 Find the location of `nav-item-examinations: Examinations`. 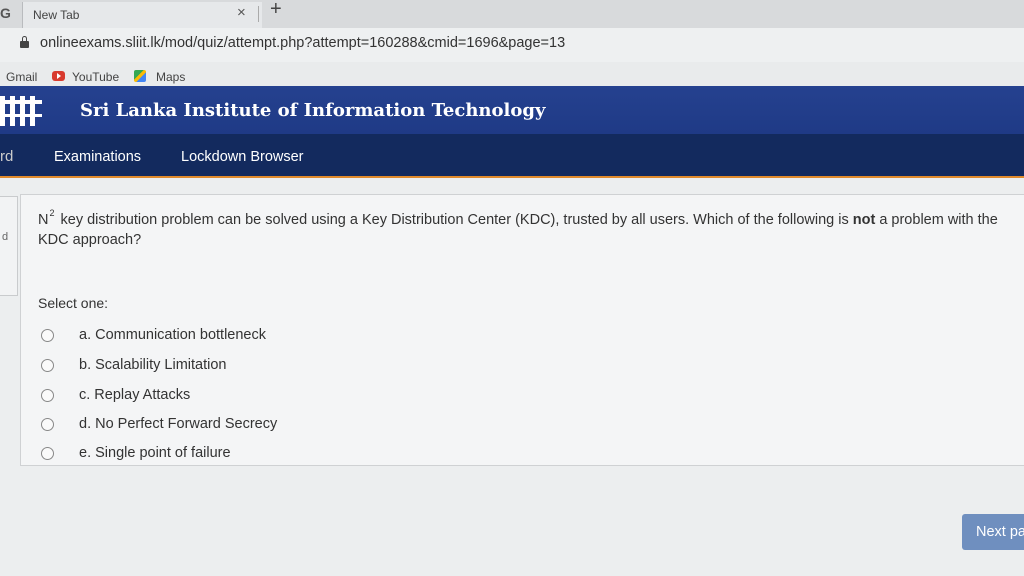

nav-item-examinations: Examinations is located at coordinates (97, 157).